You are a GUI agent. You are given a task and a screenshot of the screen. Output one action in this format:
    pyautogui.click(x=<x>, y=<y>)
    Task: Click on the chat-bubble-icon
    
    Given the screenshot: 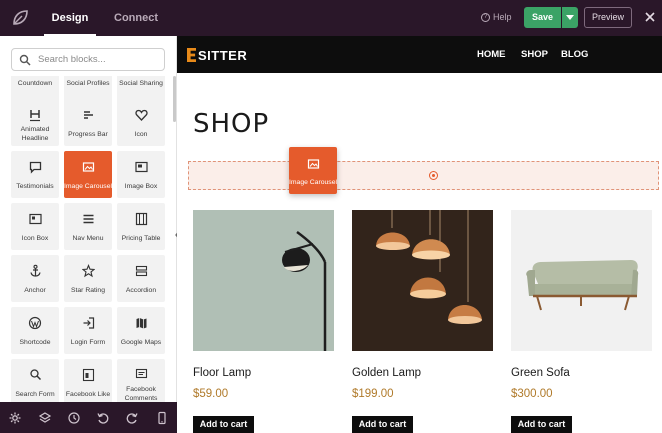 What is the action you would take?
    pyautogui.click(x=35, y=167)
    